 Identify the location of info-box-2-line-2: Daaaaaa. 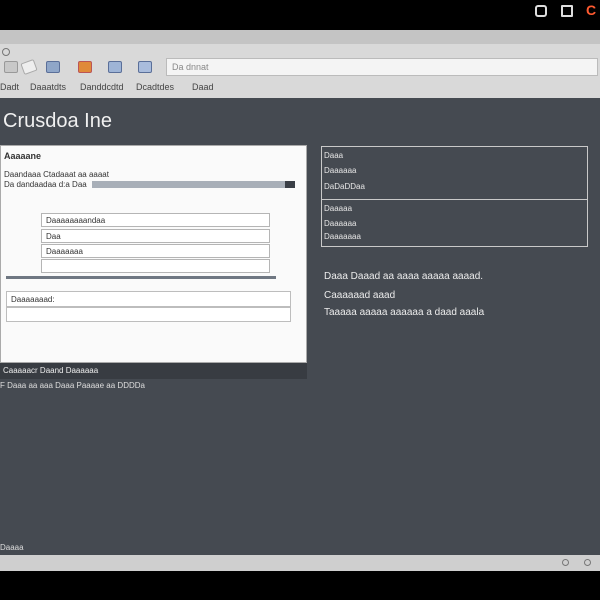
(340, 223).